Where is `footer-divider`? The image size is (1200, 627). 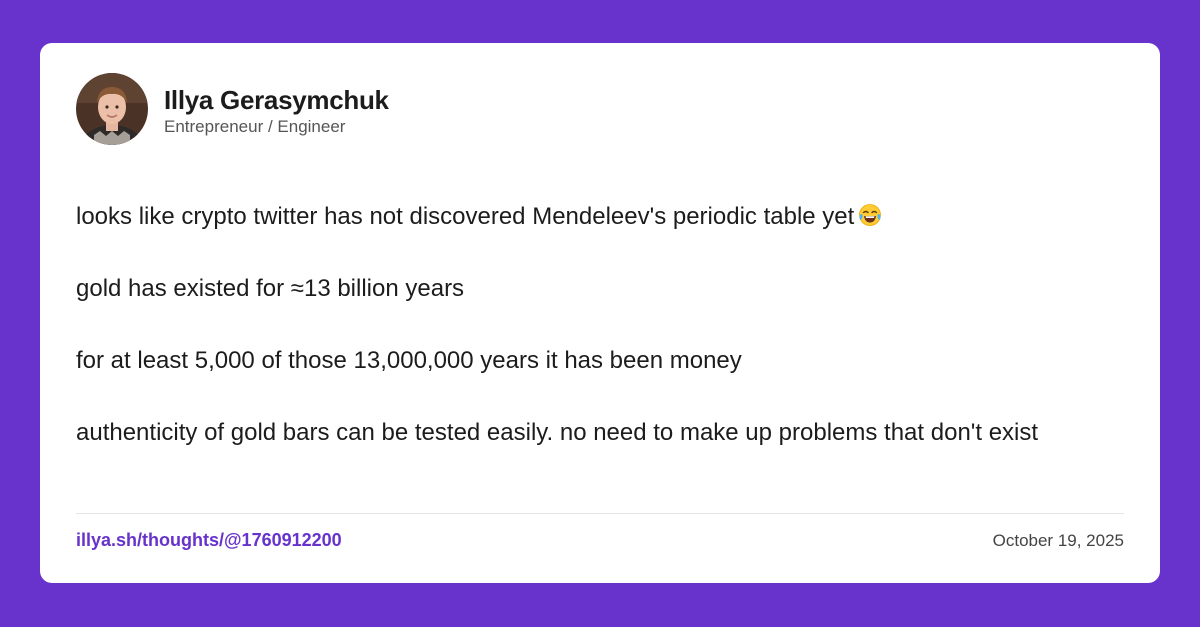 footer-divider is located at coordinates (600, 513).